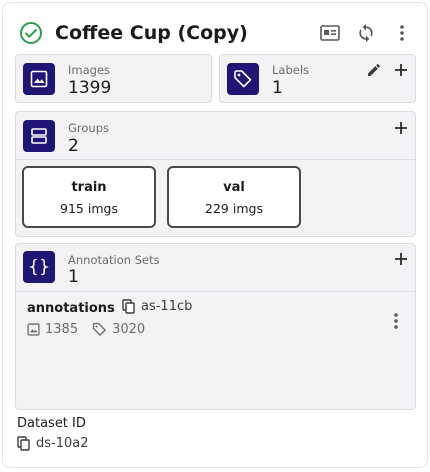  I want to click on preview-icon, so click(330, 33).